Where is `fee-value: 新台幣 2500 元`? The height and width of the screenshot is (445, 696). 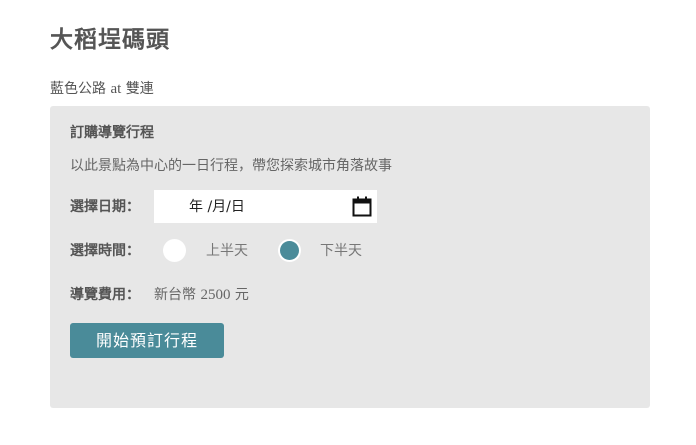
fee-value: 新台幣 2500 元 is located at coordinates (201, 295).